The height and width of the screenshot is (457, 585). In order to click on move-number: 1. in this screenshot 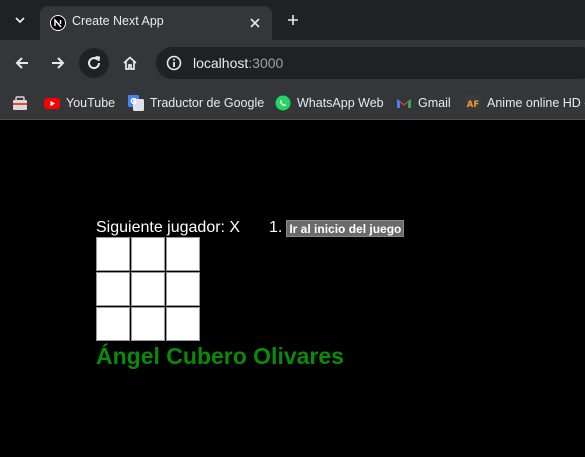, I will do `click(276, 227)`.